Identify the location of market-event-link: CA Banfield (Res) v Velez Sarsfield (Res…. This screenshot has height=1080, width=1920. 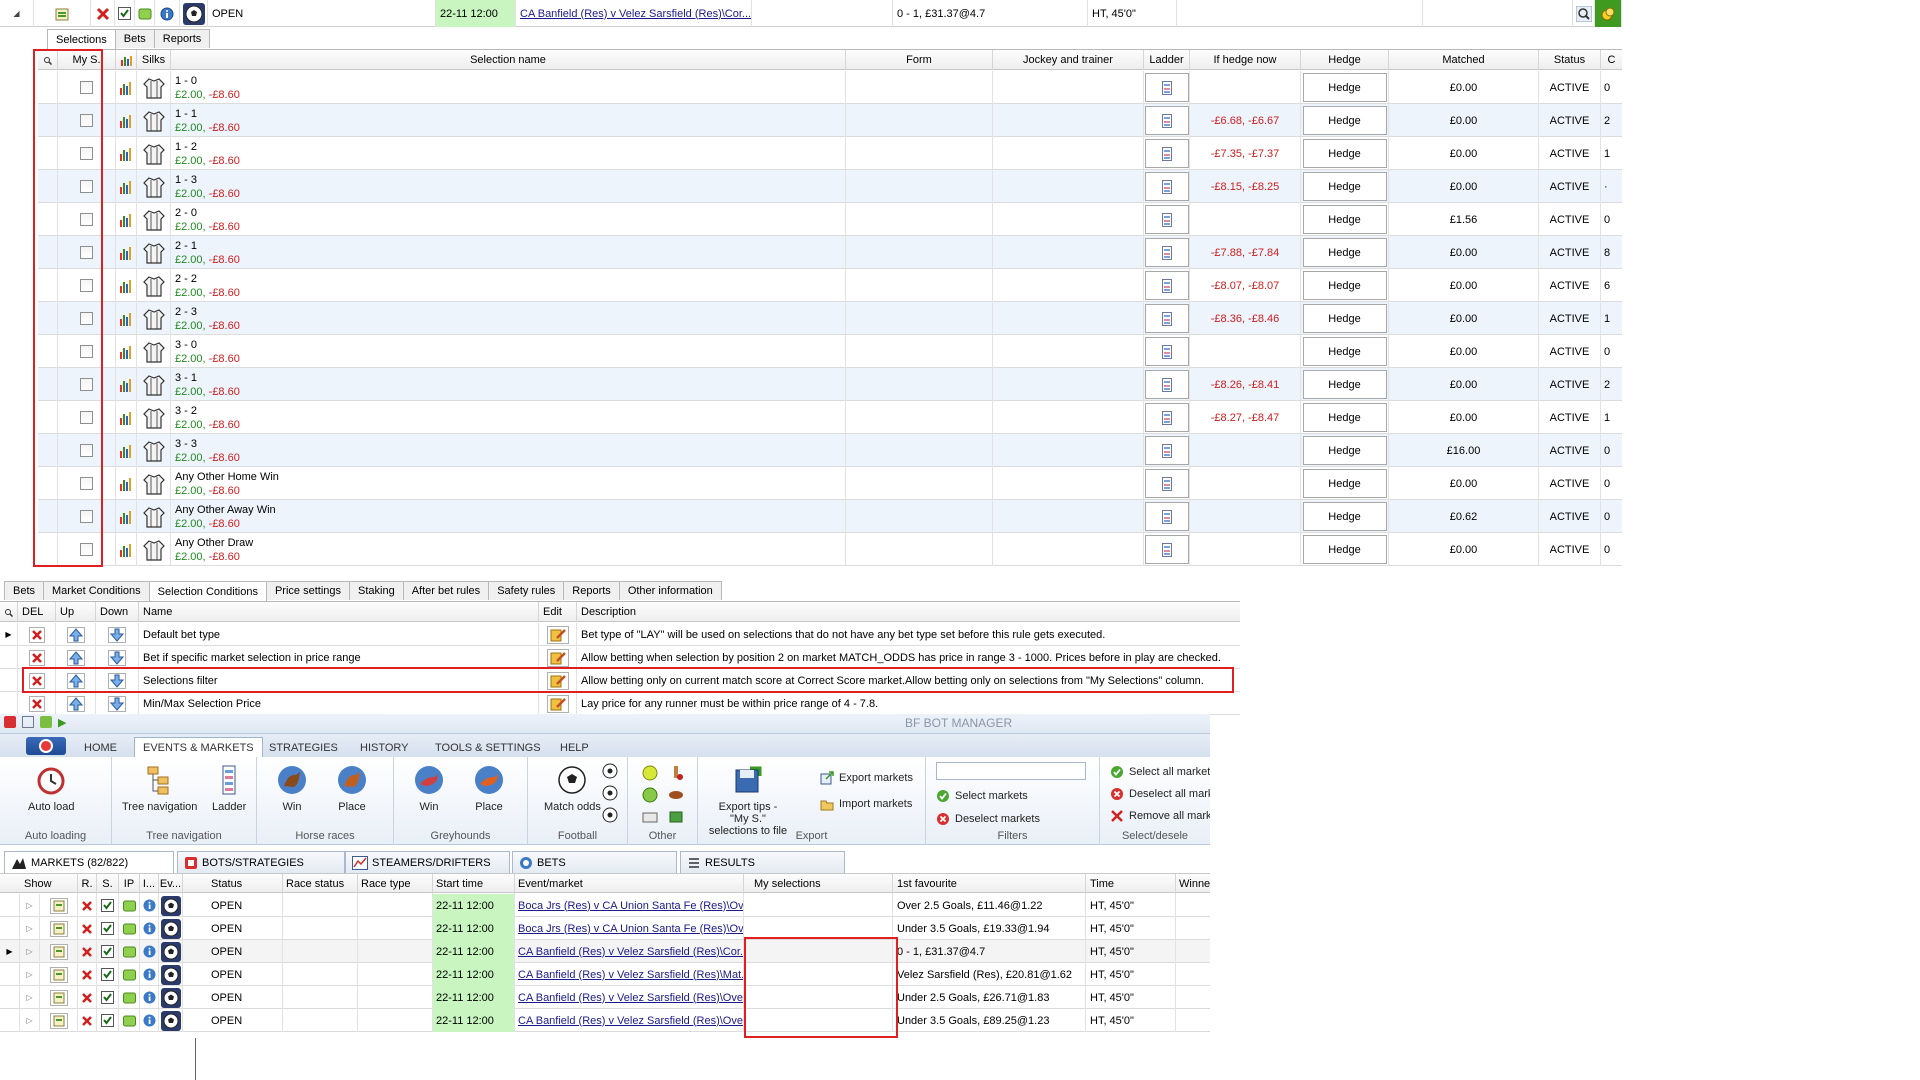
(634, 13).